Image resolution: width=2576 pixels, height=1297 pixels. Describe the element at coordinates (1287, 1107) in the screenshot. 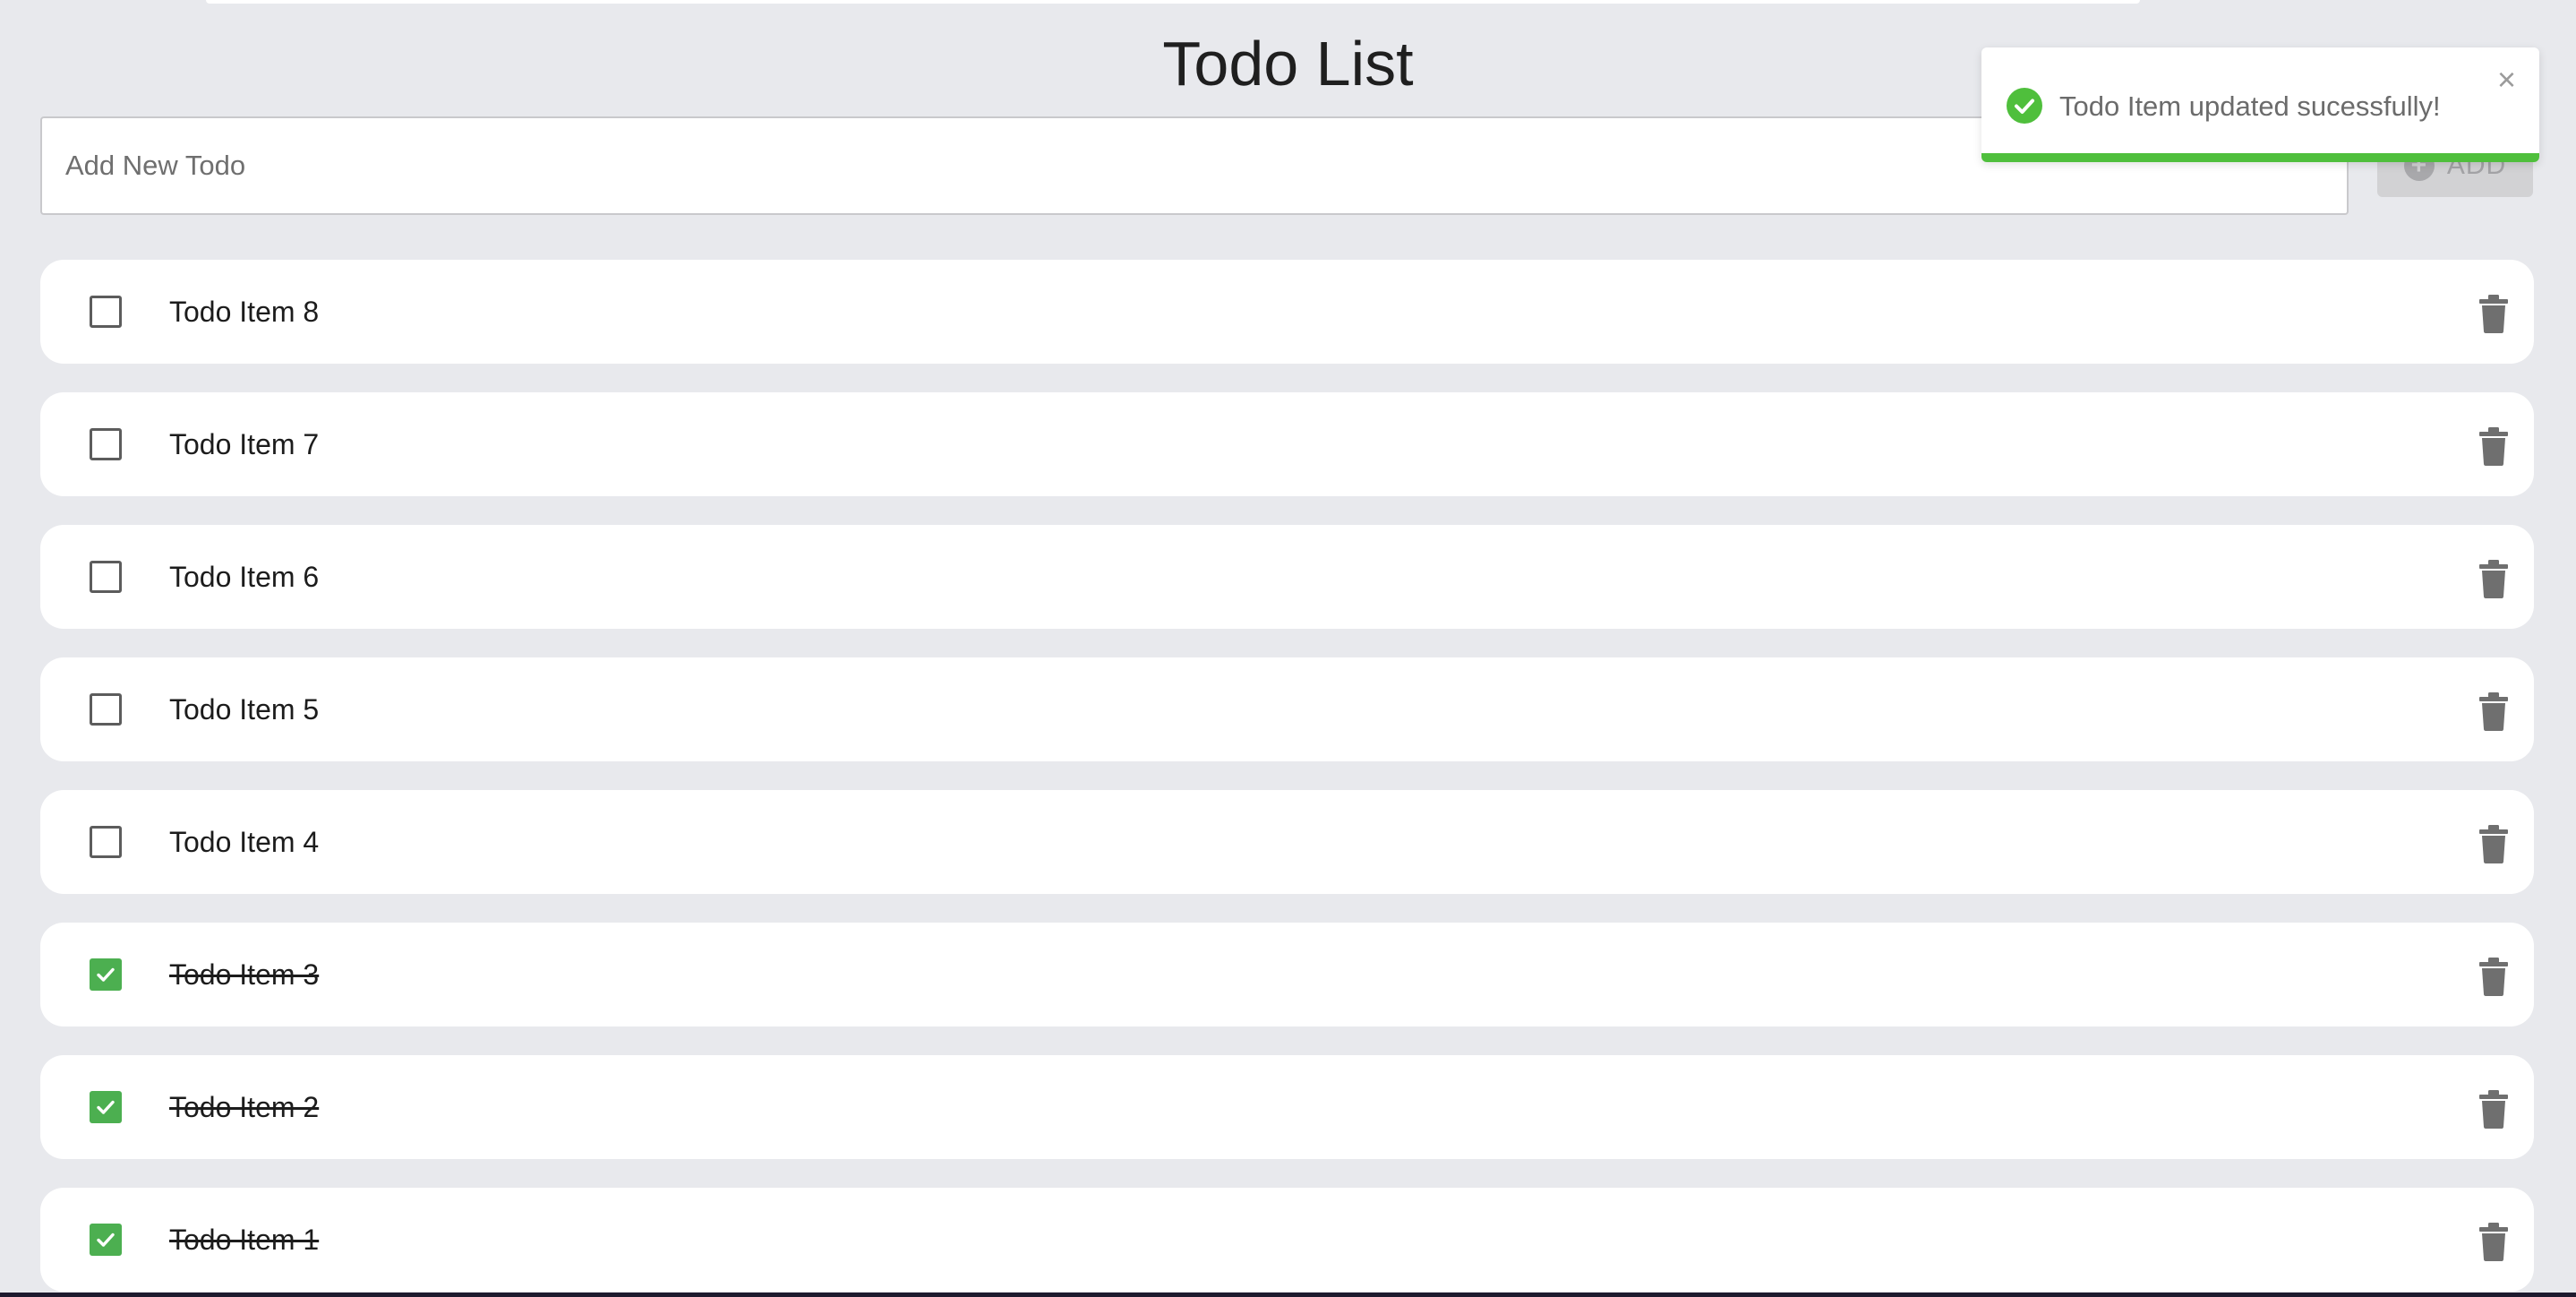

I see `todo-item: Todo Item 2` at that location.